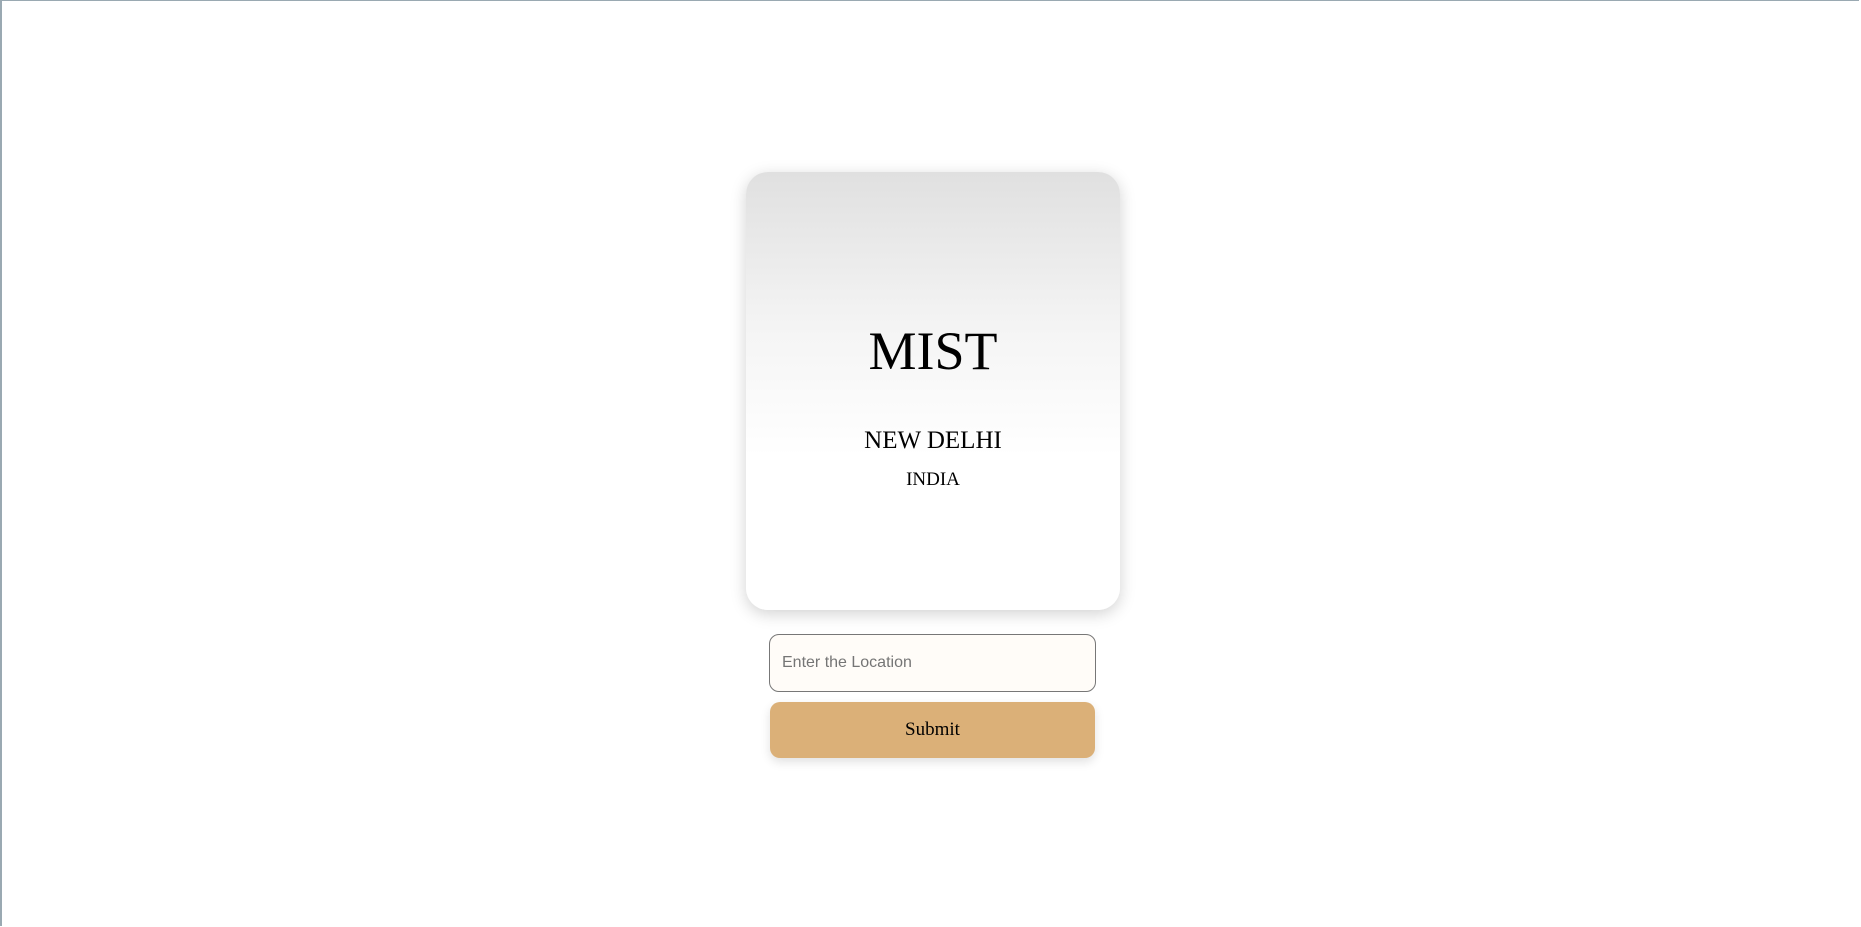 This screenshot has width=1861, height=927. I want to click on submit-button: Submit, so click(932, 730).